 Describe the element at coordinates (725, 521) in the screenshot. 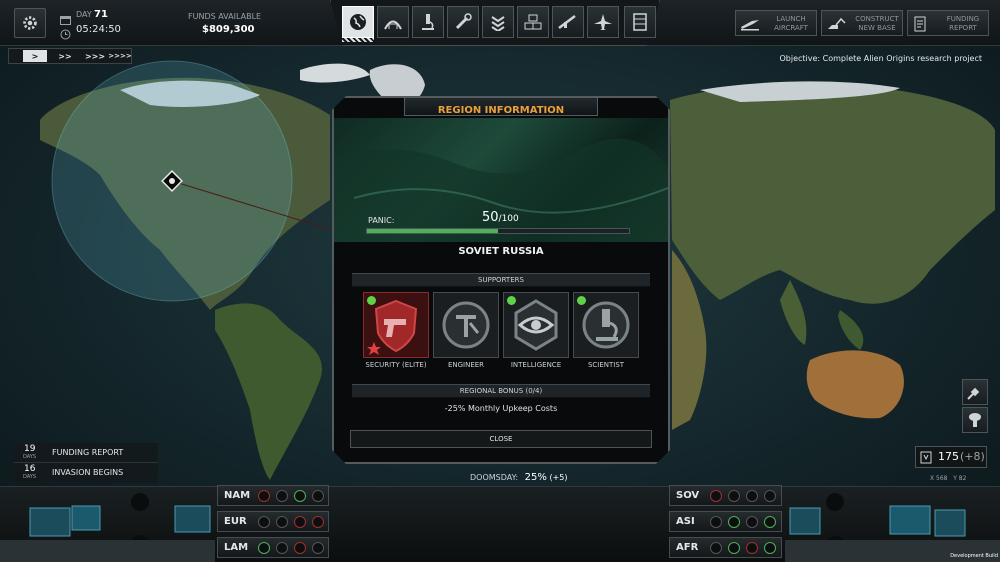

I see `region-row-asi: ASI` at that location.